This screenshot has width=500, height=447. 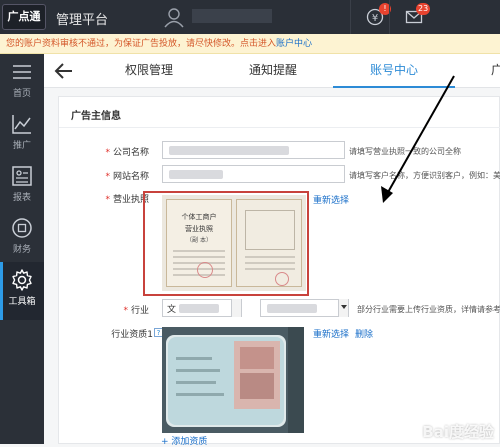 What do you see at coordinates (424, 175) in the screenshot?
I see `website-name-hint: 请填写客户名称，方便识别客户，例如：美丽` at bounding box center [424, 175].